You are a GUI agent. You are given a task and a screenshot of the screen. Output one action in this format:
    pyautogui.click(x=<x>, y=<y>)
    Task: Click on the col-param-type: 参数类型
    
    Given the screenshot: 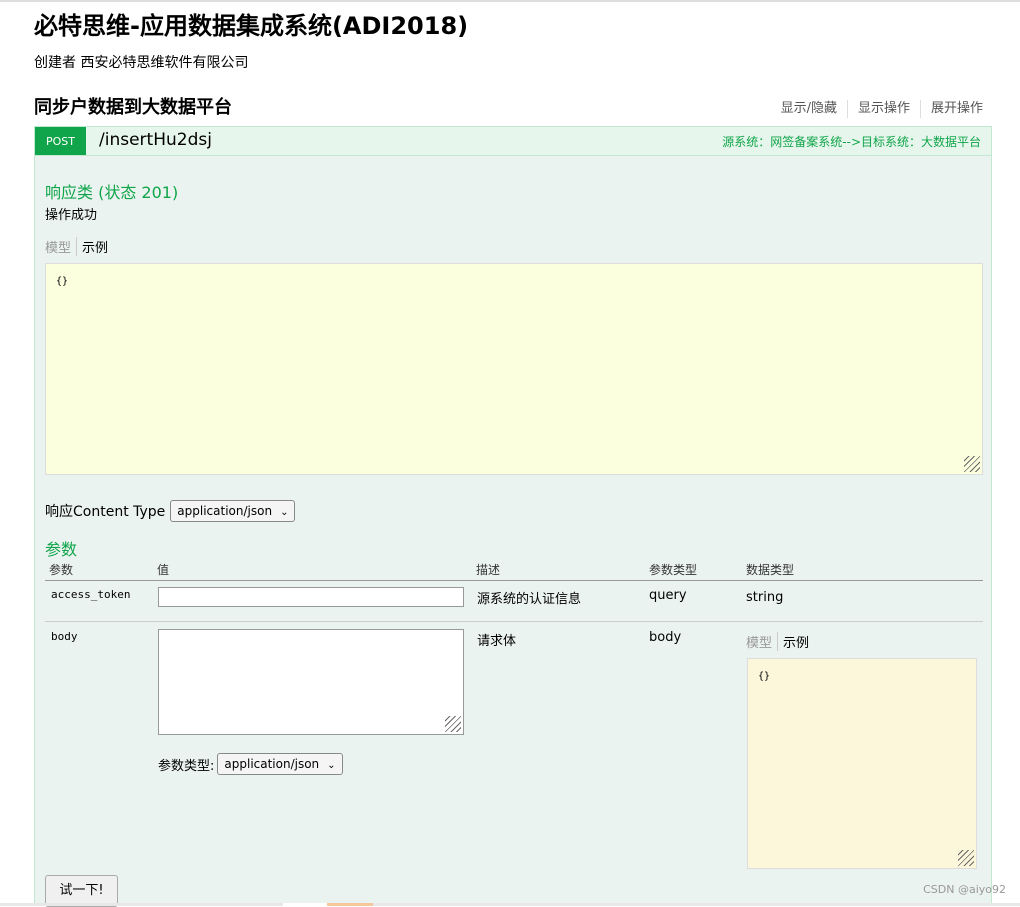 What is the action you would take?
    pyautogui.click(x=673, y=570)
    